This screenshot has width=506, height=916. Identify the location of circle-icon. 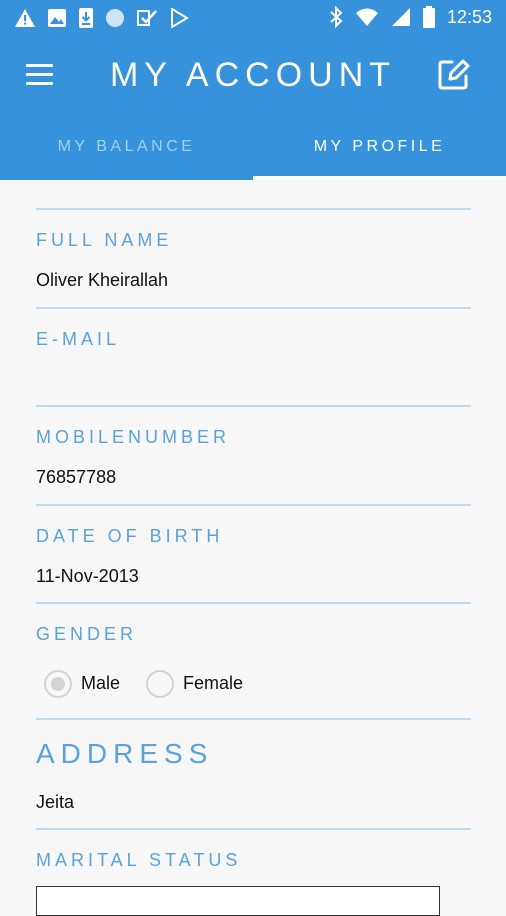
(115, 18).